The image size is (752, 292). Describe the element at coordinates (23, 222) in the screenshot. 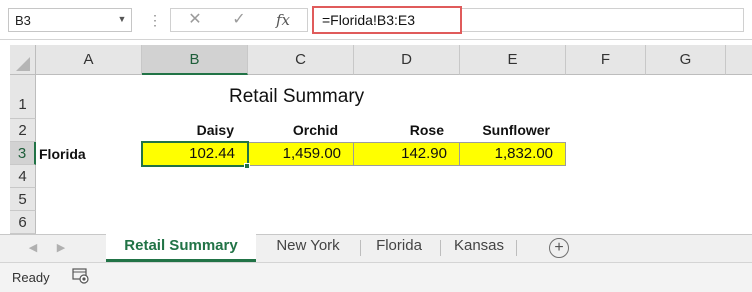

I see `row-header-6: 6` at that location.